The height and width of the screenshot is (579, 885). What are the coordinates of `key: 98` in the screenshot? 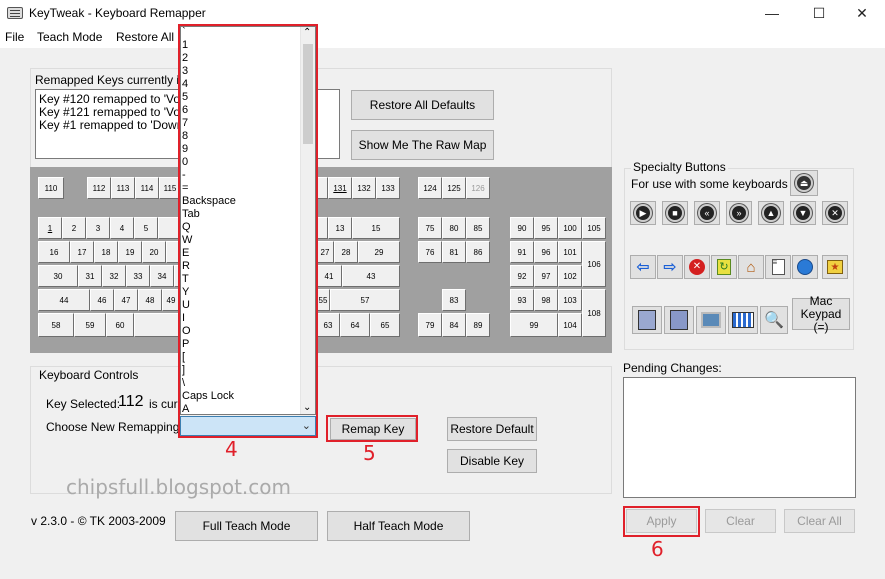 It's located at (546, 300).